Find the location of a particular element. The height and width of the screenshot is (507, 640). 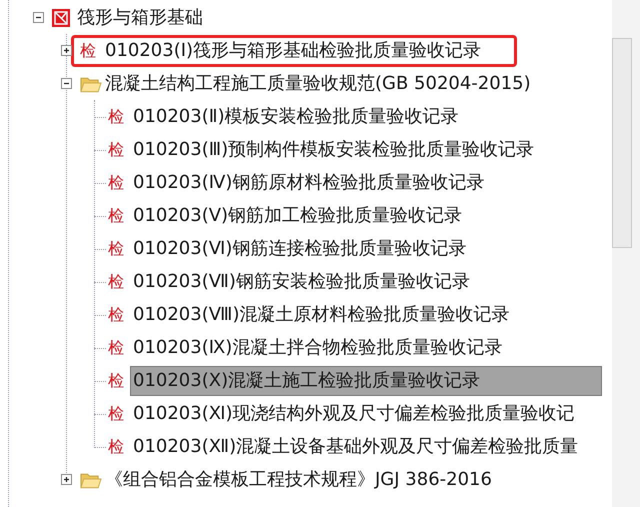

tree-item: 混凝土结构工程施工质量验收规范(GB 50204-2015) is located at coordinates (318, 83).